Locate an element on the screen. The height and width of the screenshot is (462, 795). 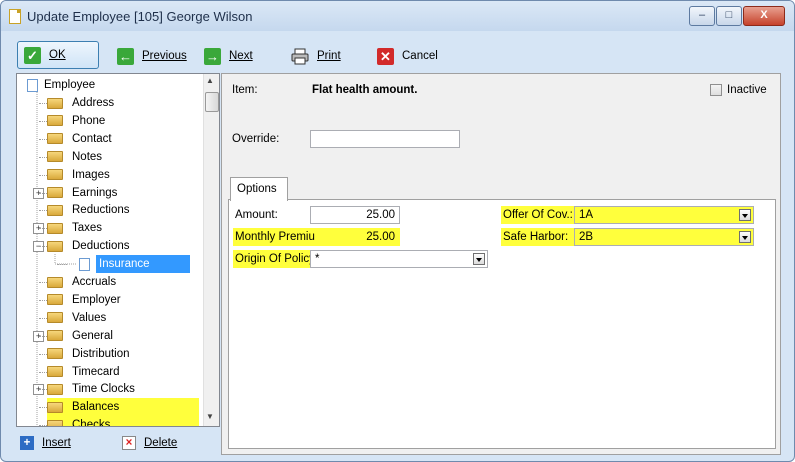
tree-item-deductions: Deductions is located at coordinates (90, 246).